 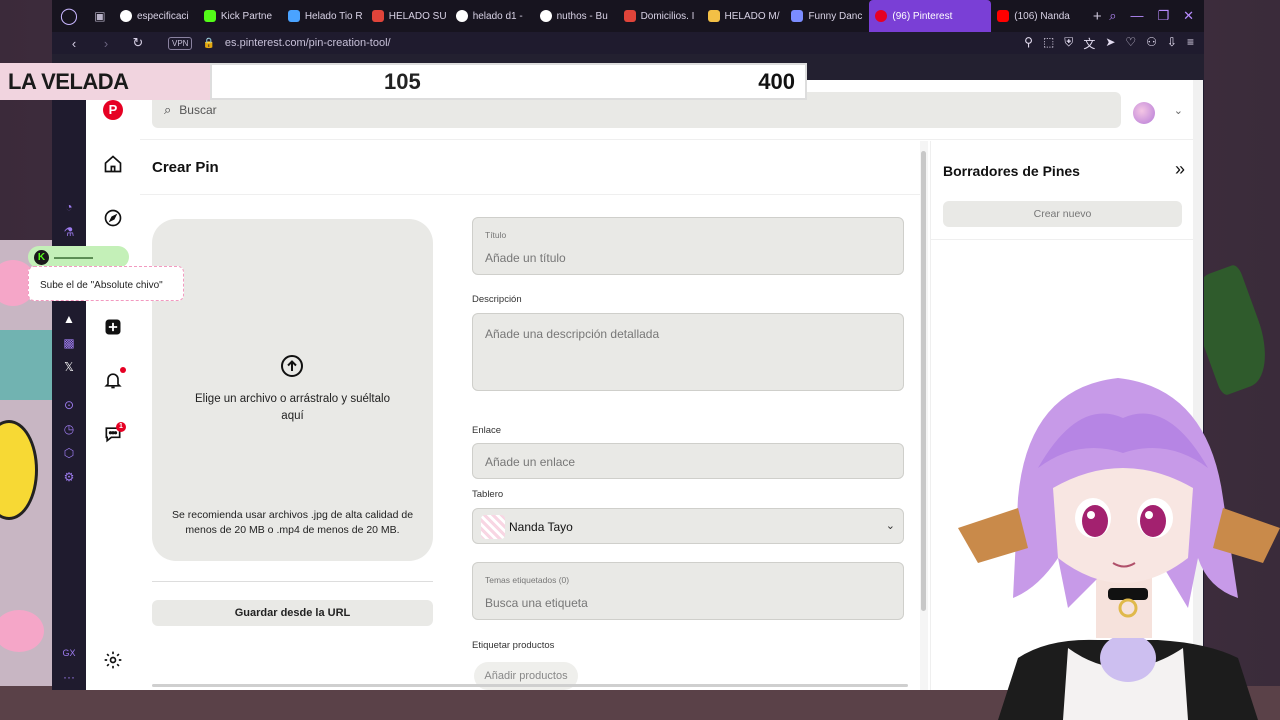 What do you see at coordinates (688, 591) in the screenshot?
I see `tags-field: Temas etiquetados (0) Busca una etiqueta` at bounding box center [688, 591].